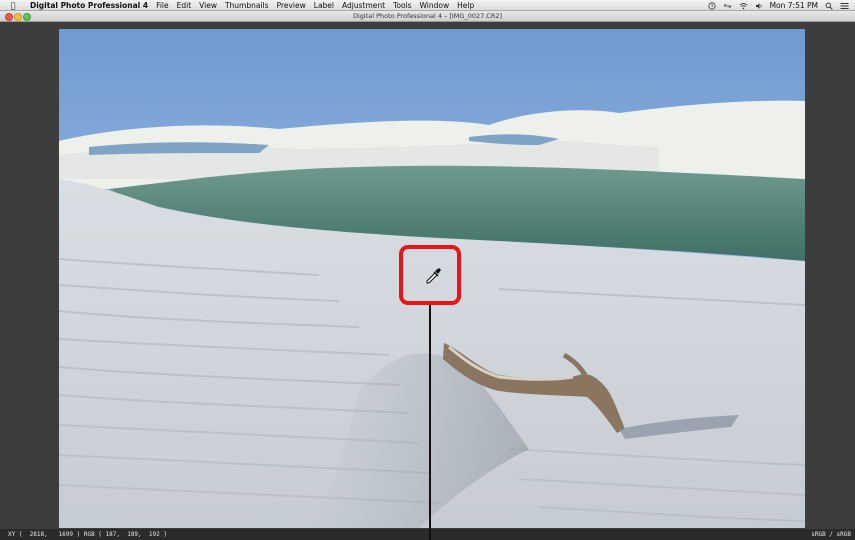 Image resolution: width=855 pixels, height=540 pixels. I want to click on notification-list-icon, so click(844, 6).